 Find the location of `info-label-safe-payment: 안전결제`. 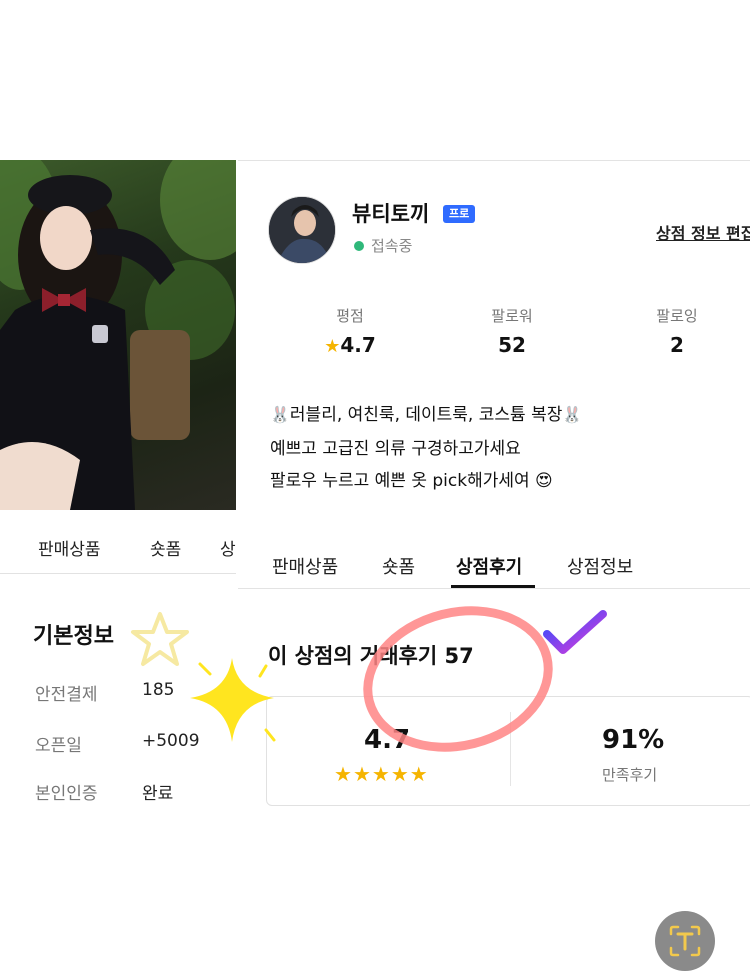

info-label-safe-payment: 안전결제 is located at coordinates (66, 695).